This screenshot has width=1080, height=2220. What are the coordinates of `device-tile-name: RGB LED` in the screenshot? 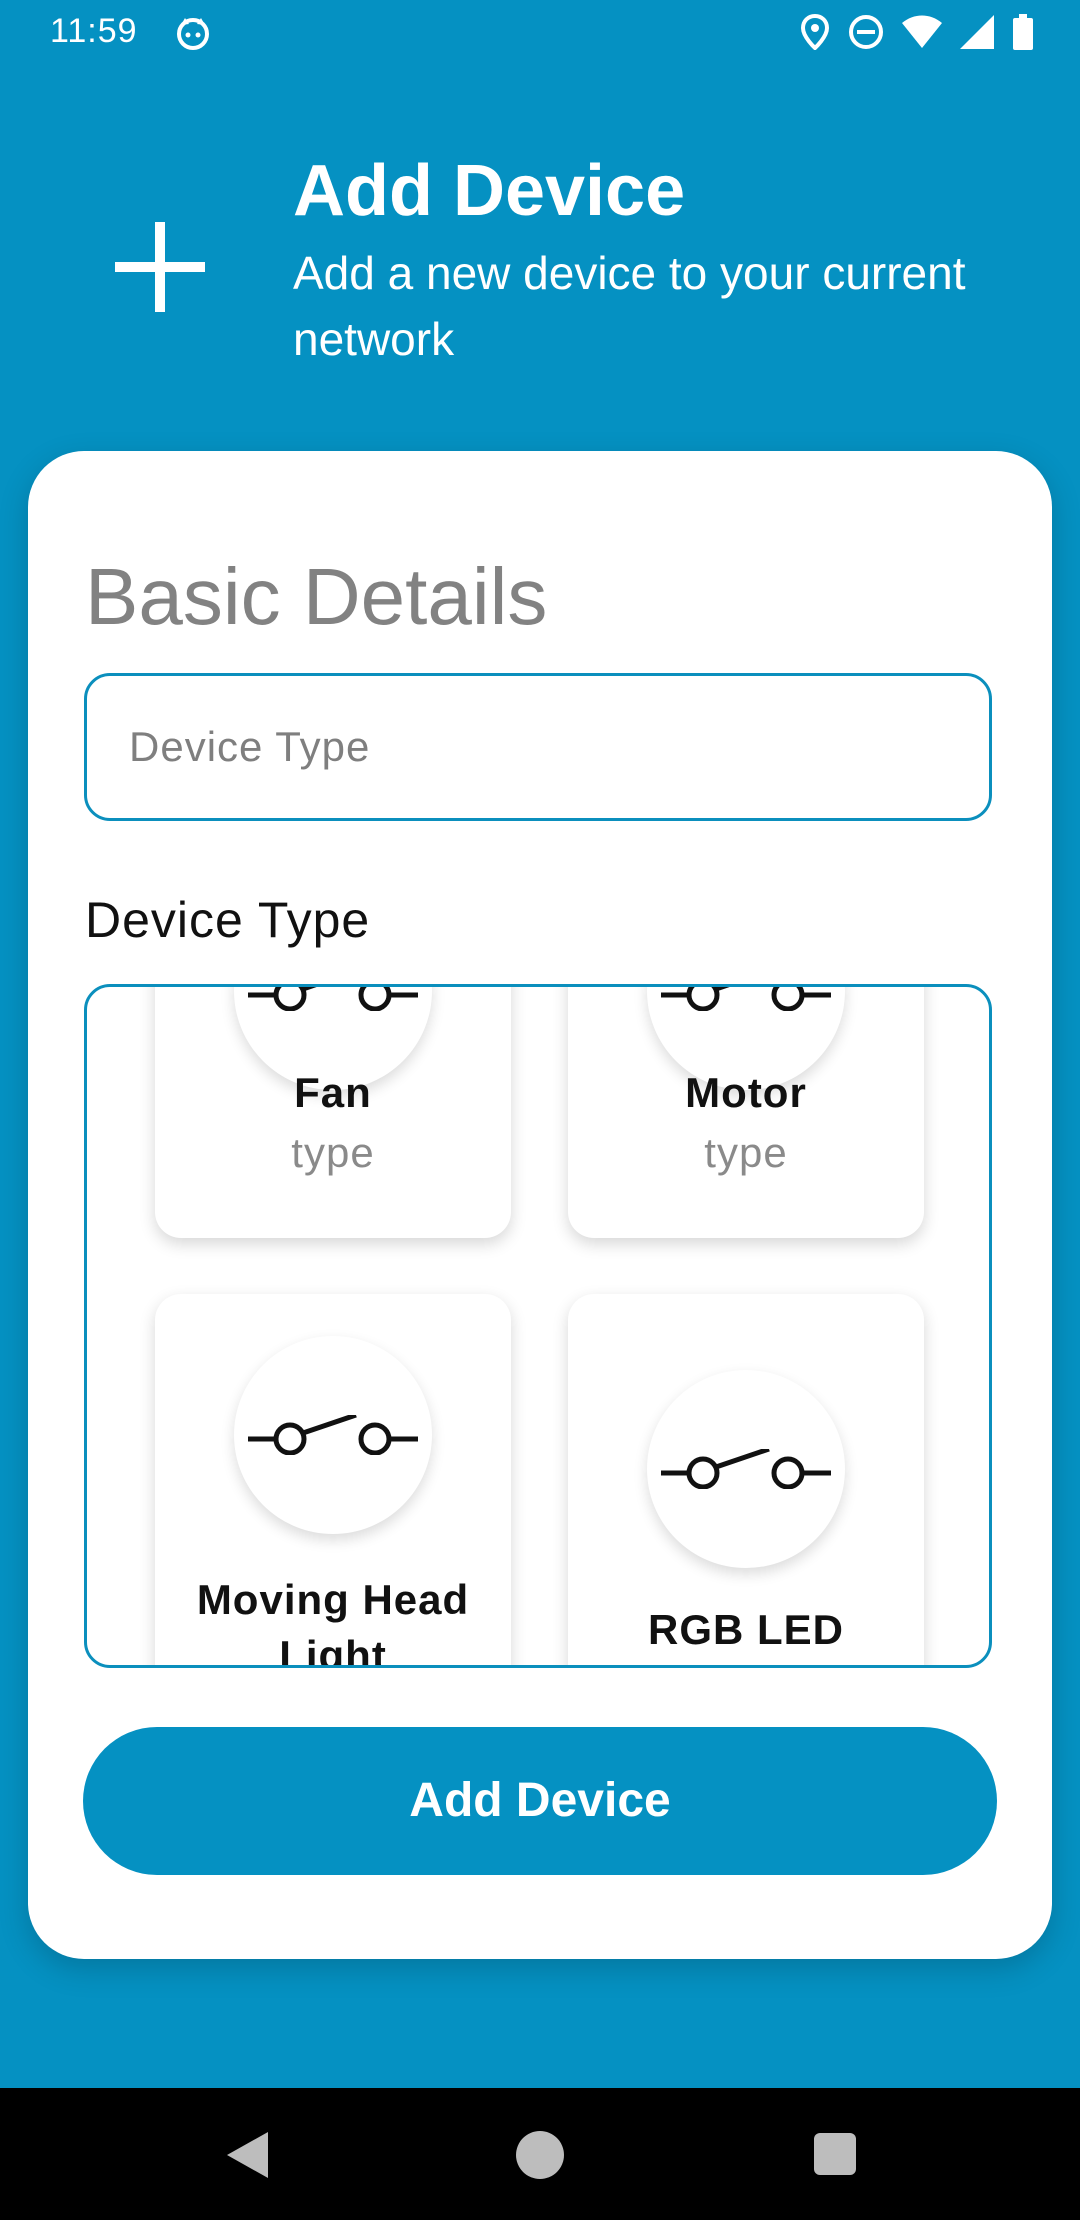 It's located at (746, 1629).